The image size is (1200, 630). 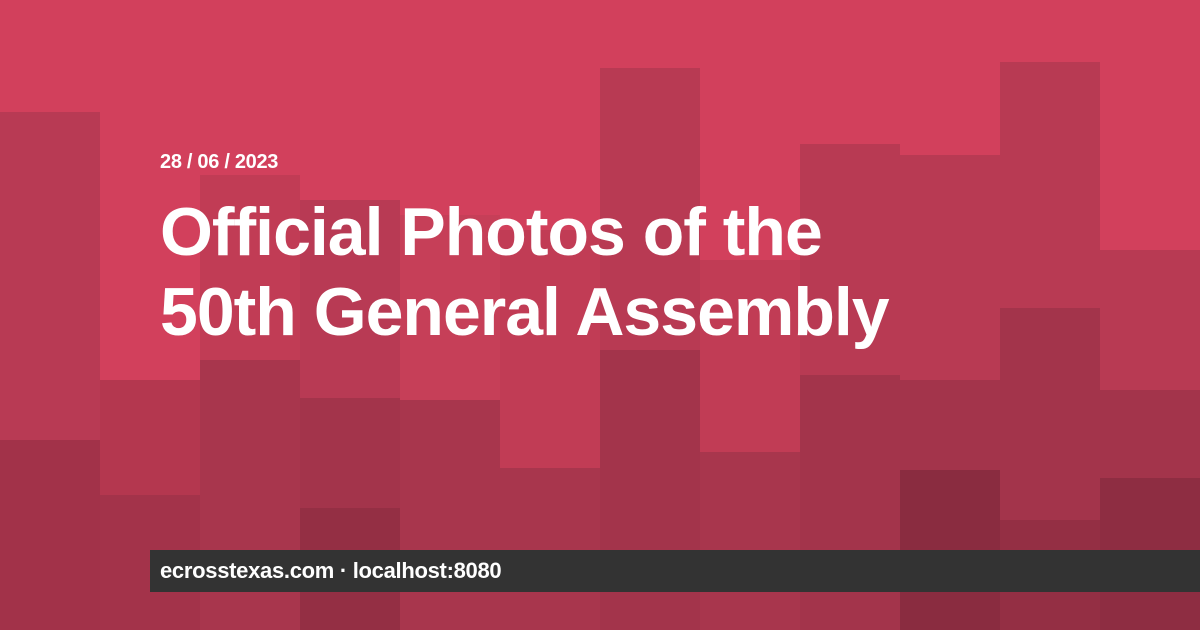 I want to click on post-date: 28 / 06 / 2023, so click(x=219, y=162).